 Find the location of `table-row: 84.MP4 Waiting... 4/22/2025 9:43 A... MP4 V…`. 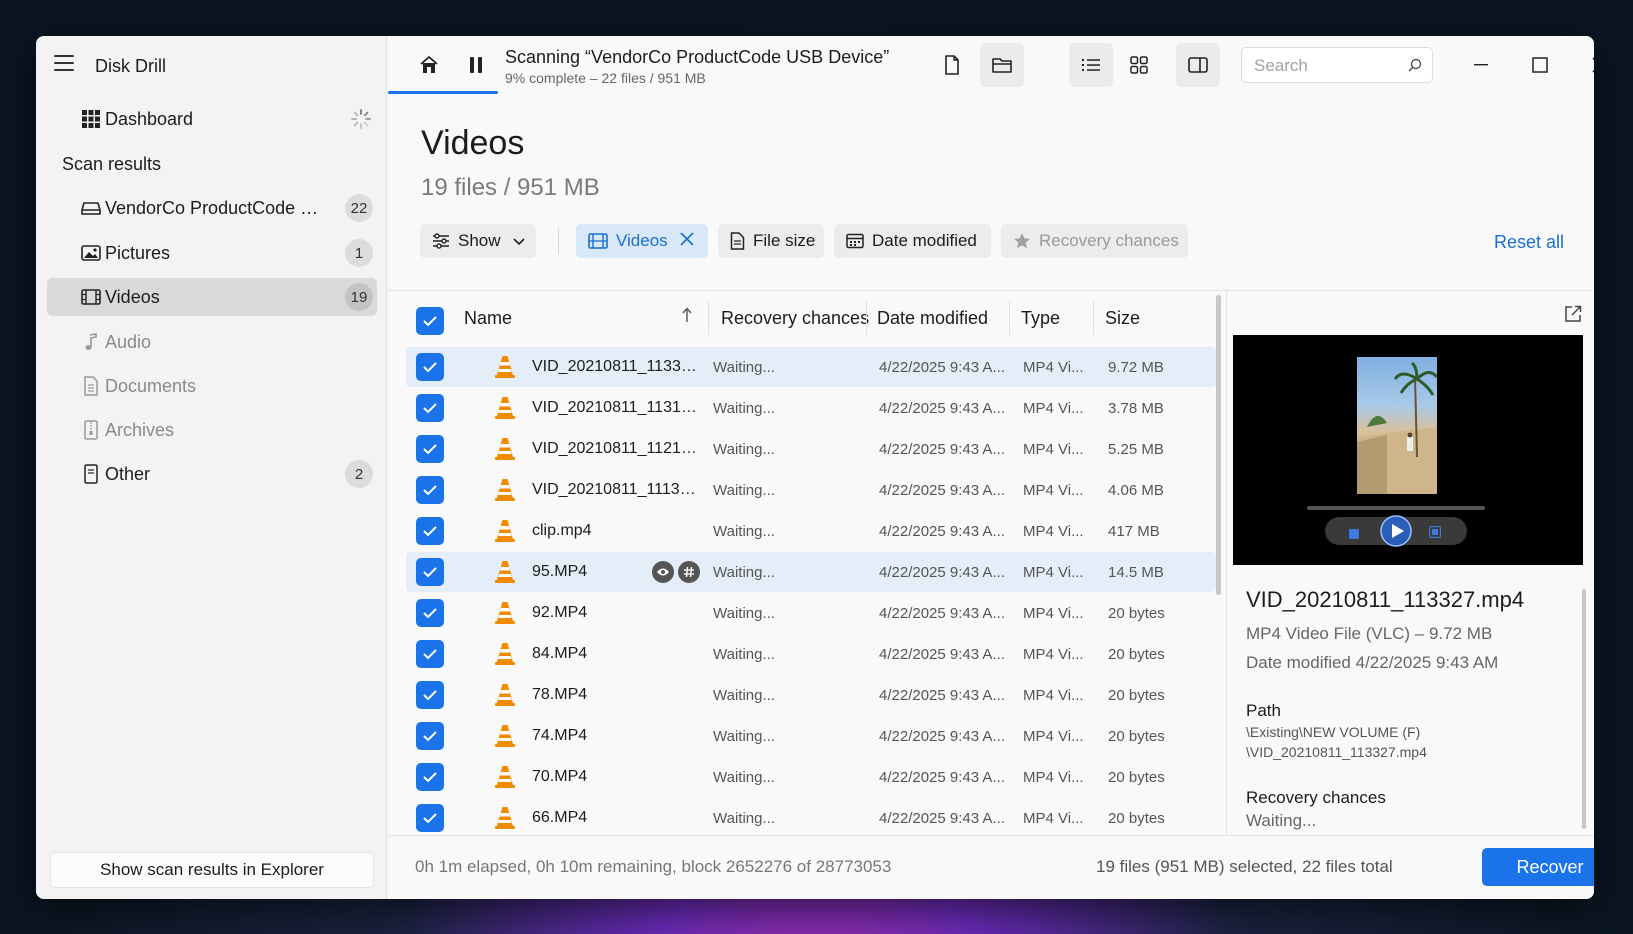

table-row: 84.MP4 Waiting... 4/22/2025 9:43 A... MP4 V… is located at coordinates (811, 654).